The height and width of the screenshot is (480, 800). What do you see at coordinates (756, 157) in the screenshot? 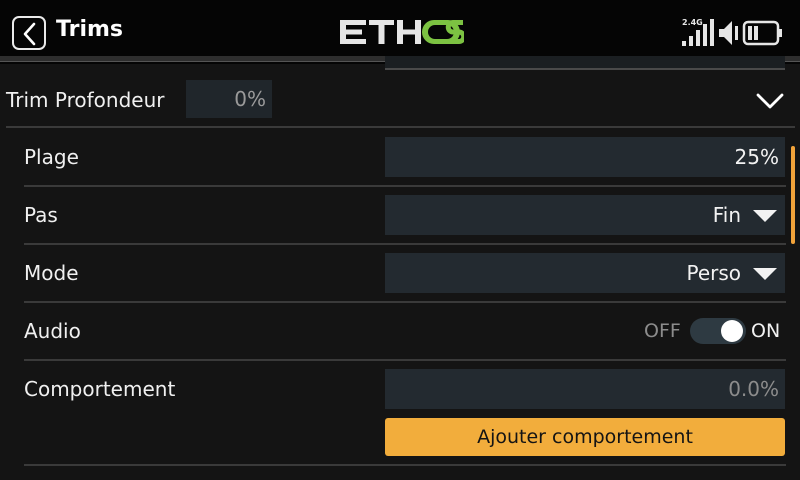
I see `range-value: 25%` at bounding box center [756, 157].